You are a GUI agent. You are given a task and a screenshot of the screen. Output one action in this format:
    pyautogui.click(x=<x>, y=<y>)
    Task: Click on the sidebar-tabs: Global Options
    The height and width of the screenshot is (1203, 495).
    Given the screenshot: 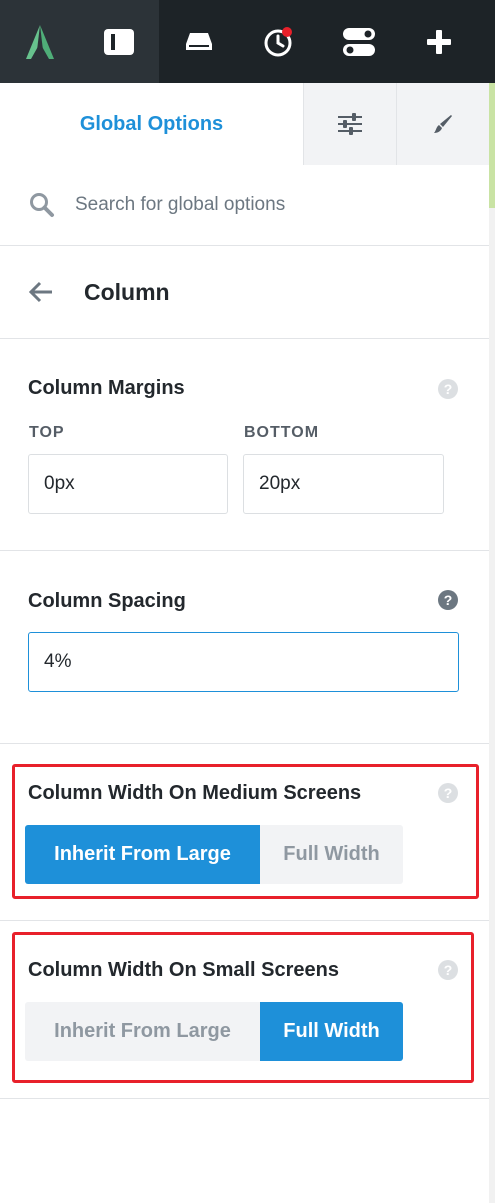 What is the action you would take?
    pyautogui.click(x=244, y=124)
    